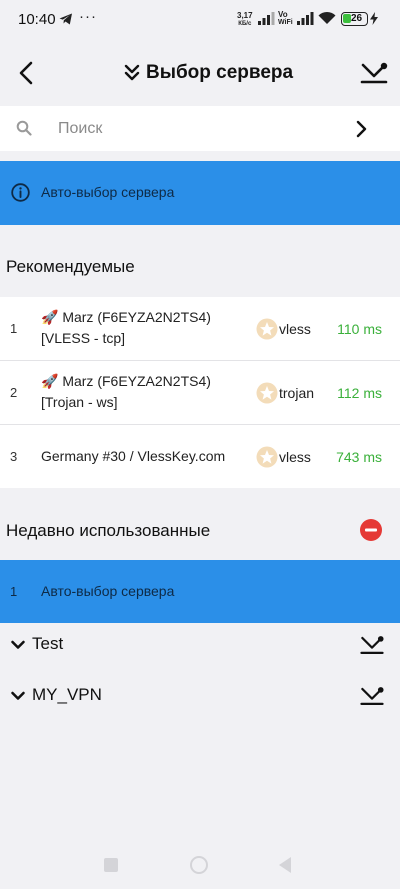 The width and height of the screenshot is (400, 889). Describe the element at coordinates (327, 17) in the screenshot. I see `wifi-icon` at that location.